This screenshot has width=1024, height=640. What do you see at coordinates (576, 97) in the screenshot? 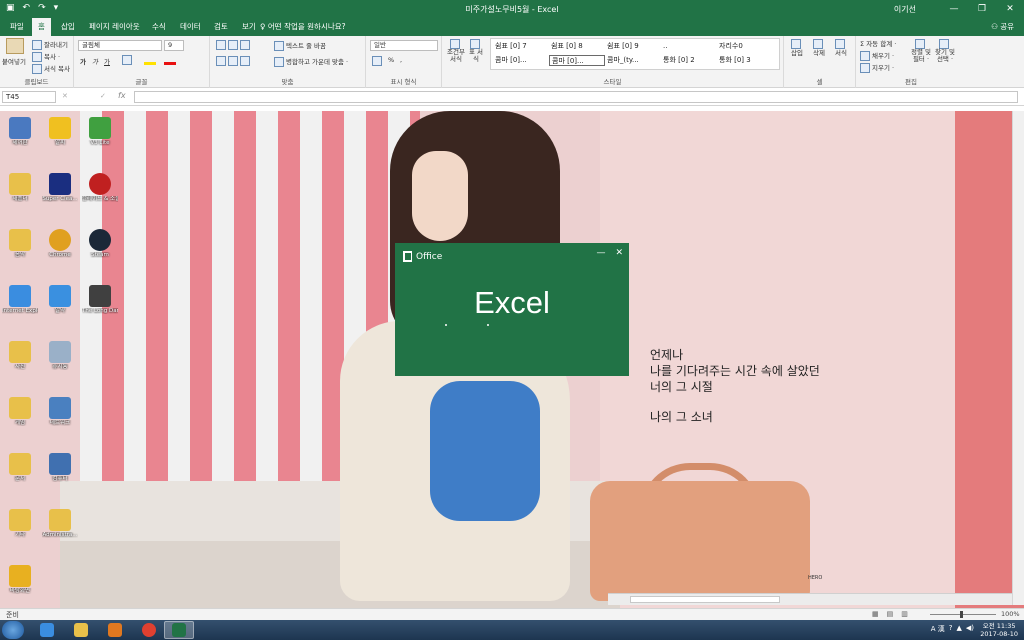
I see `formula-input` at bounding box center [576, 97].